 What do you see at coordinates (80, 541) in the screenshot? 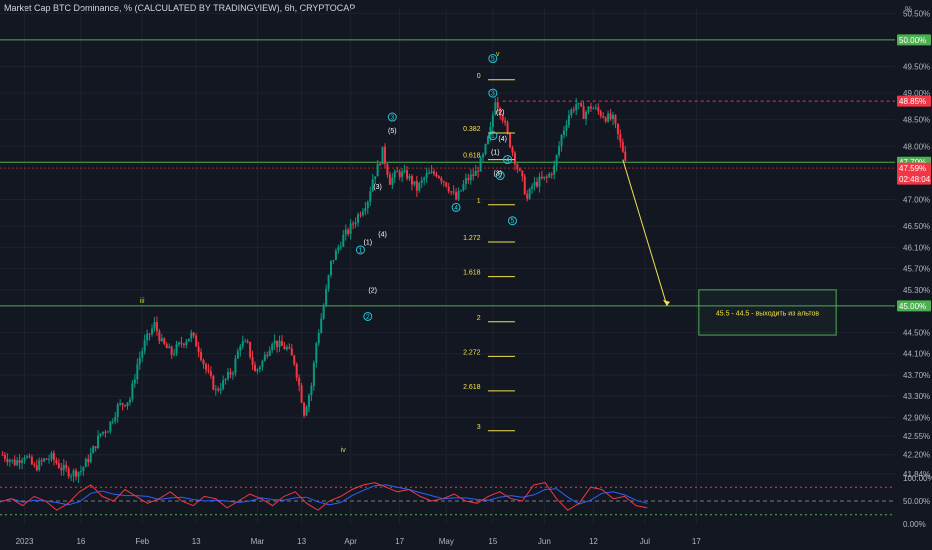
I see `x-tick-label: 16` at bounding box center [80, 541].